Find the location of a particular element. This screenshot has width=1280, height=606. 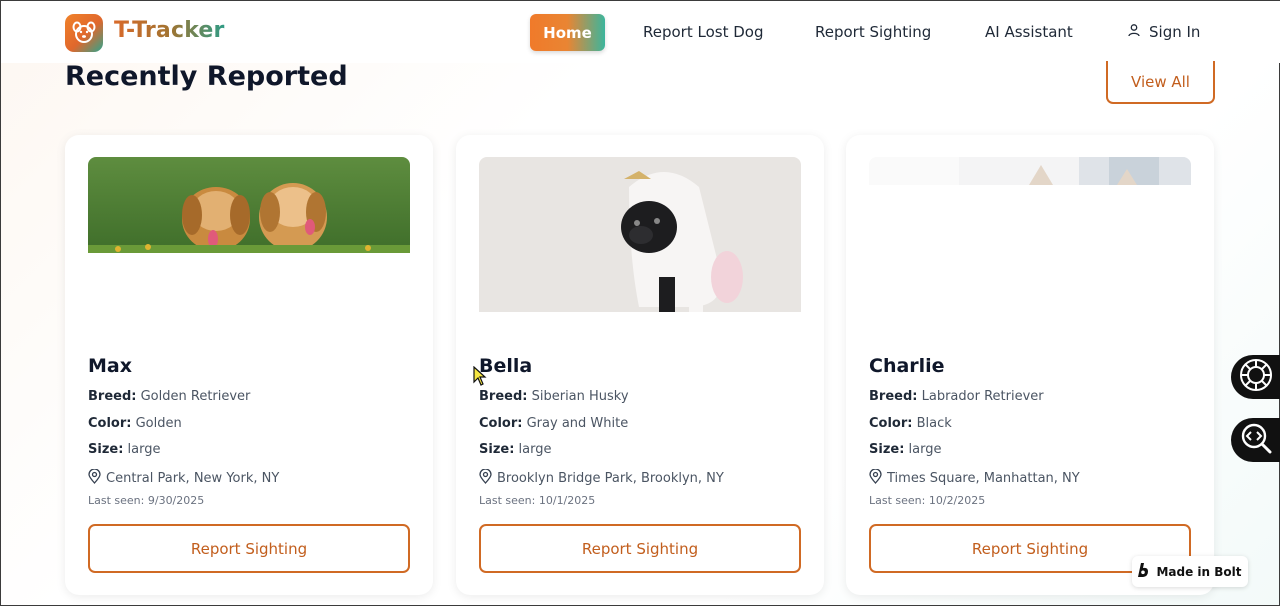

color-row: Color: Black is located at coordinates (910, 423).